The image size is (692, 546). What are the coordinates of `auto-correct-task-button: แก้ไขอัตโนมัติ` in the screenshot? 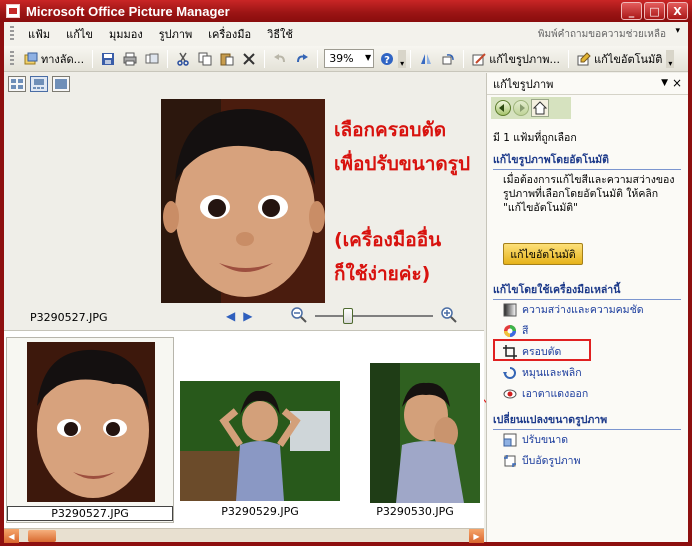 It's located at (543, 254).